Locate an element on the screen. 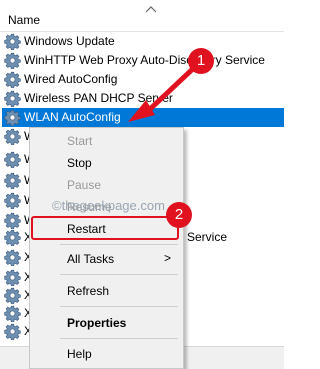 This screenshot has height=369, width=320. annotation-badge-2: 2 is located at coordinates (179, 215).